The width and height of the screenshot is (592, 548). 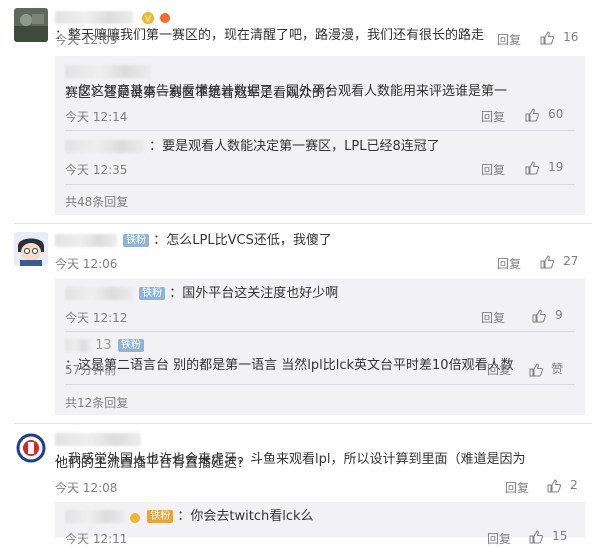 I want to click on like-button: 27, so click(x=559, y=261).